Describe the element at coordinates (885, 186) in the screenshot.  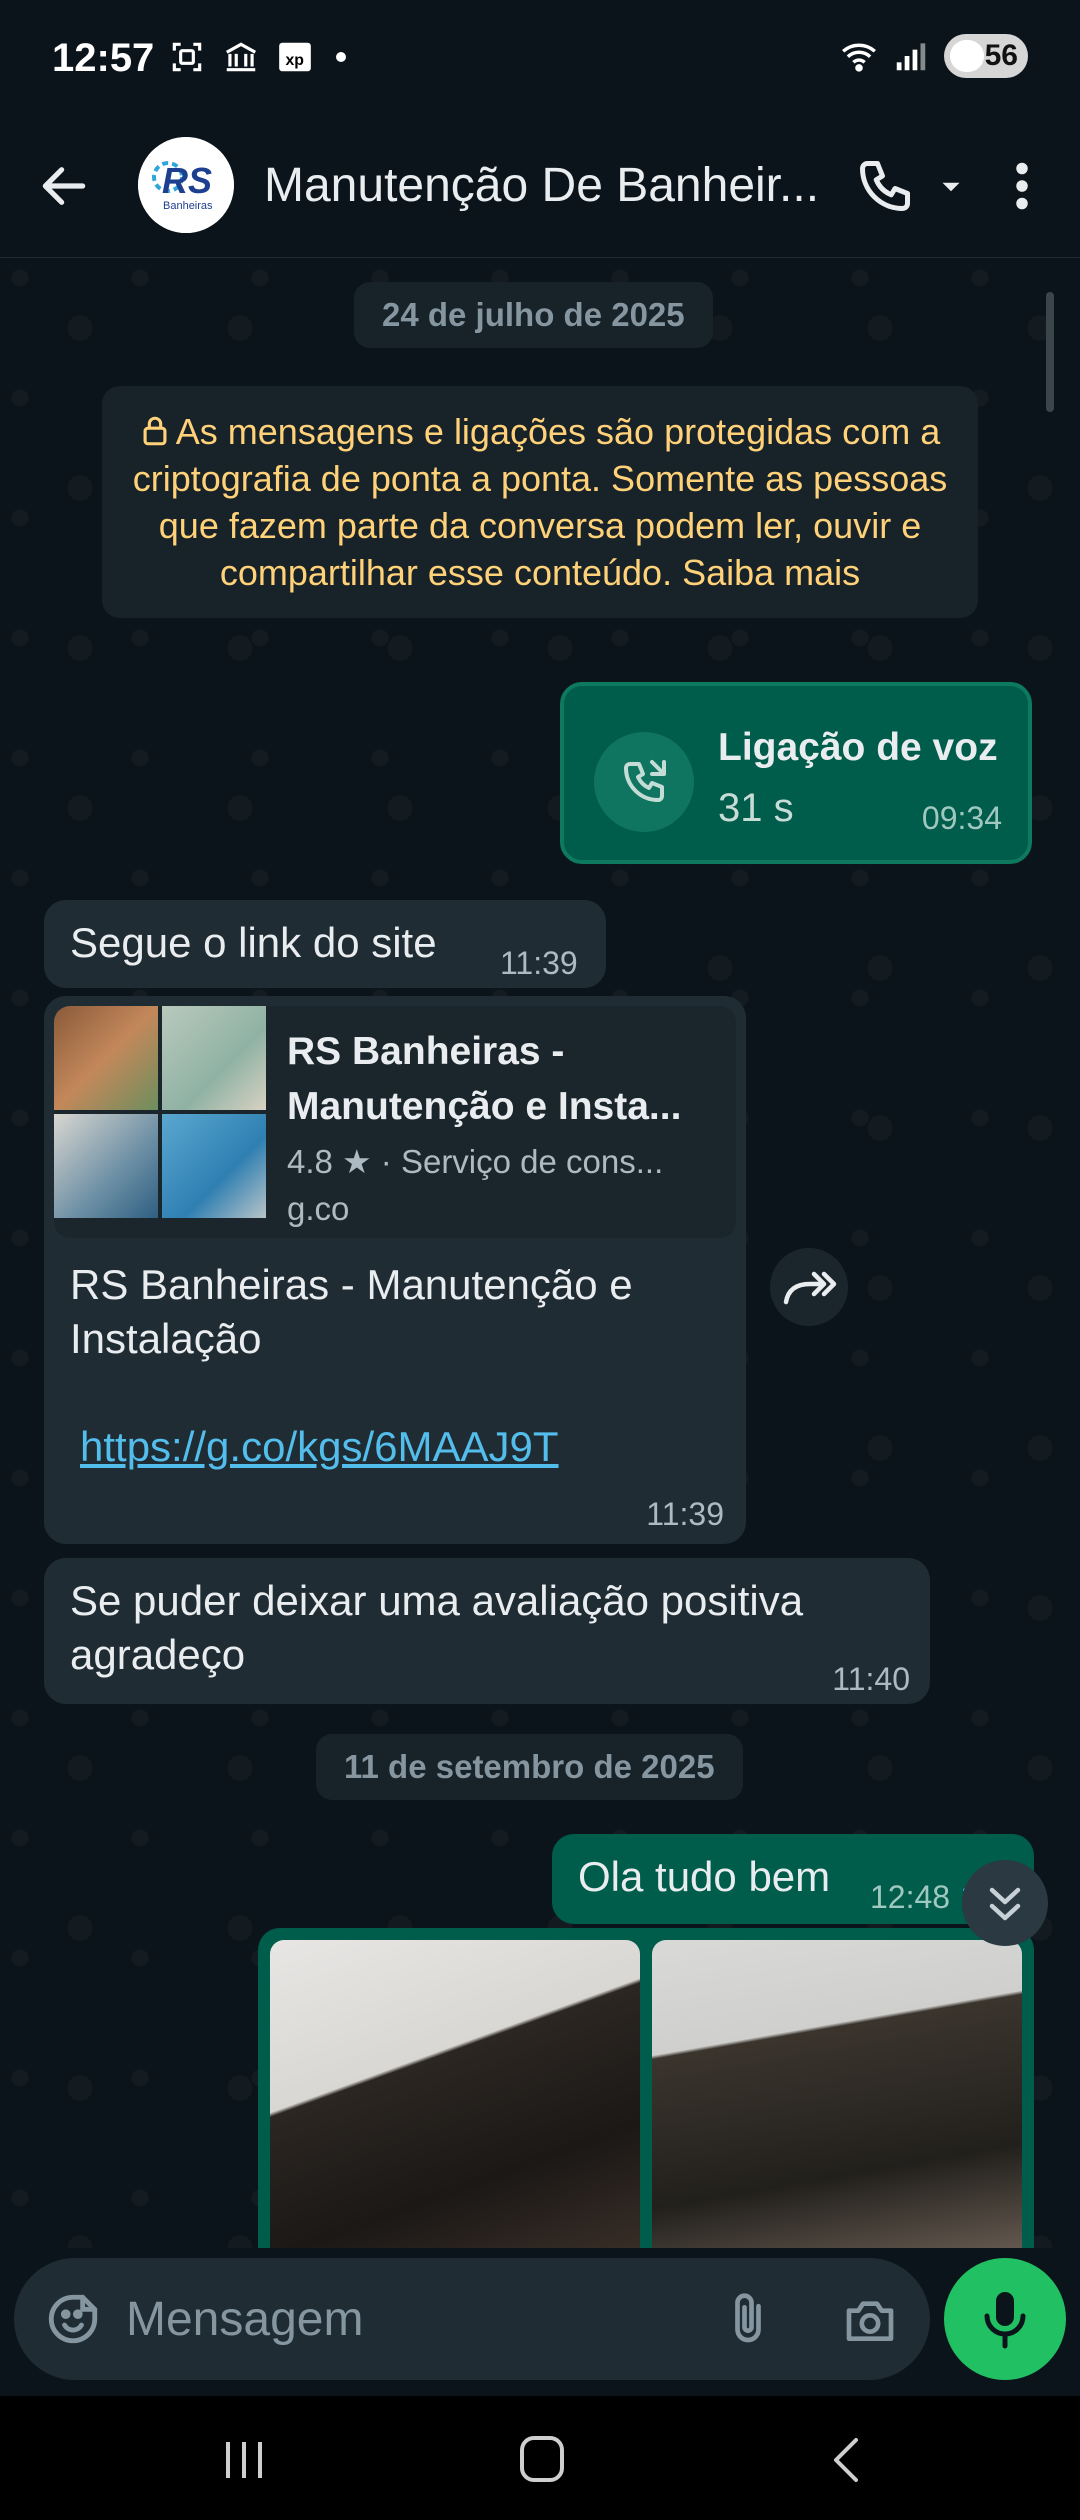
I see `voice-call-icon` at that location.